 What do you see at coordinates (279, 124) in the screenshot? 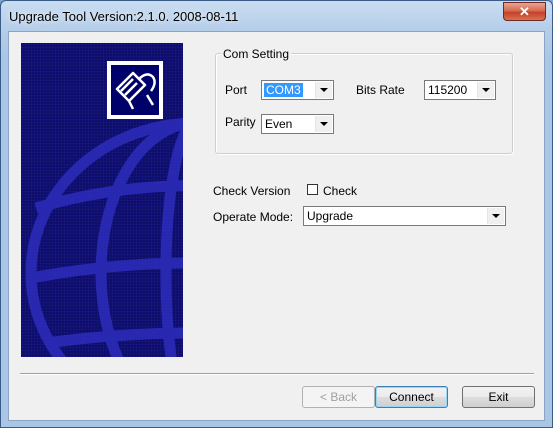
I see `parity-value: Even` at bounding box center [279, 124].